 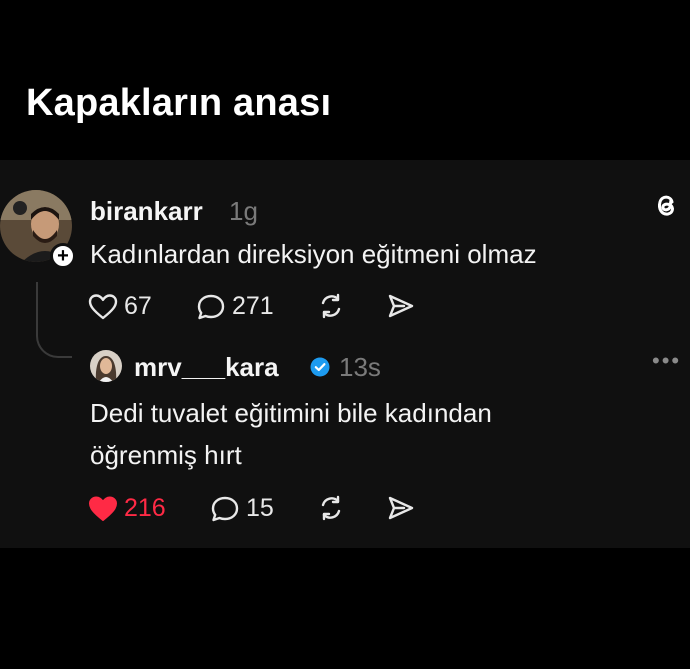 I want to click on avatar-mrv-kara, so click(x=106, y=366).